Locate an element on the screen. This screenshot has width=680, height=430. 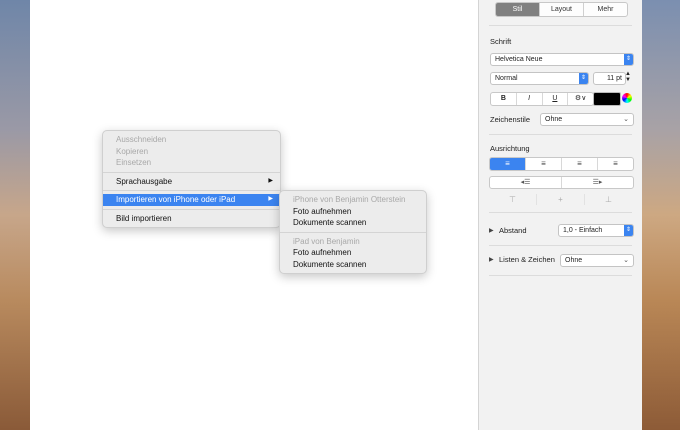
spacing-value: 1,0 - Einfach is located at coordinates (583, 230).